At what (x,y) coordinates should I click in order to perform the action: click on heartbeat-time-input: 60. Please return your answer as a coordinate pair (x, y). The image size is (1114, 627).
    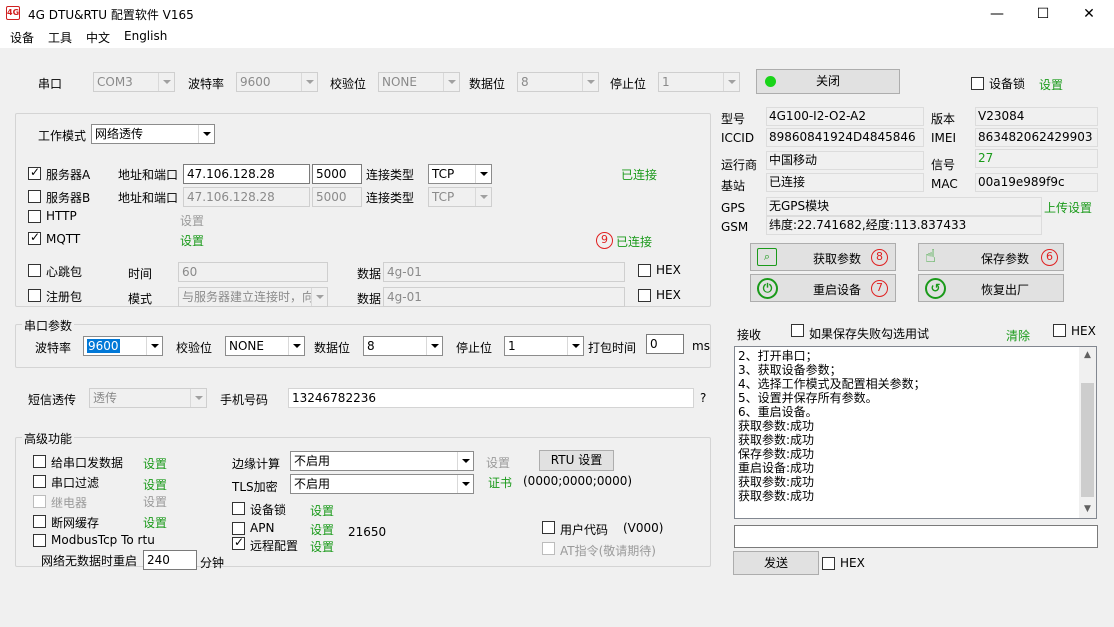
    Looking at the image, I should click on (253, 272).